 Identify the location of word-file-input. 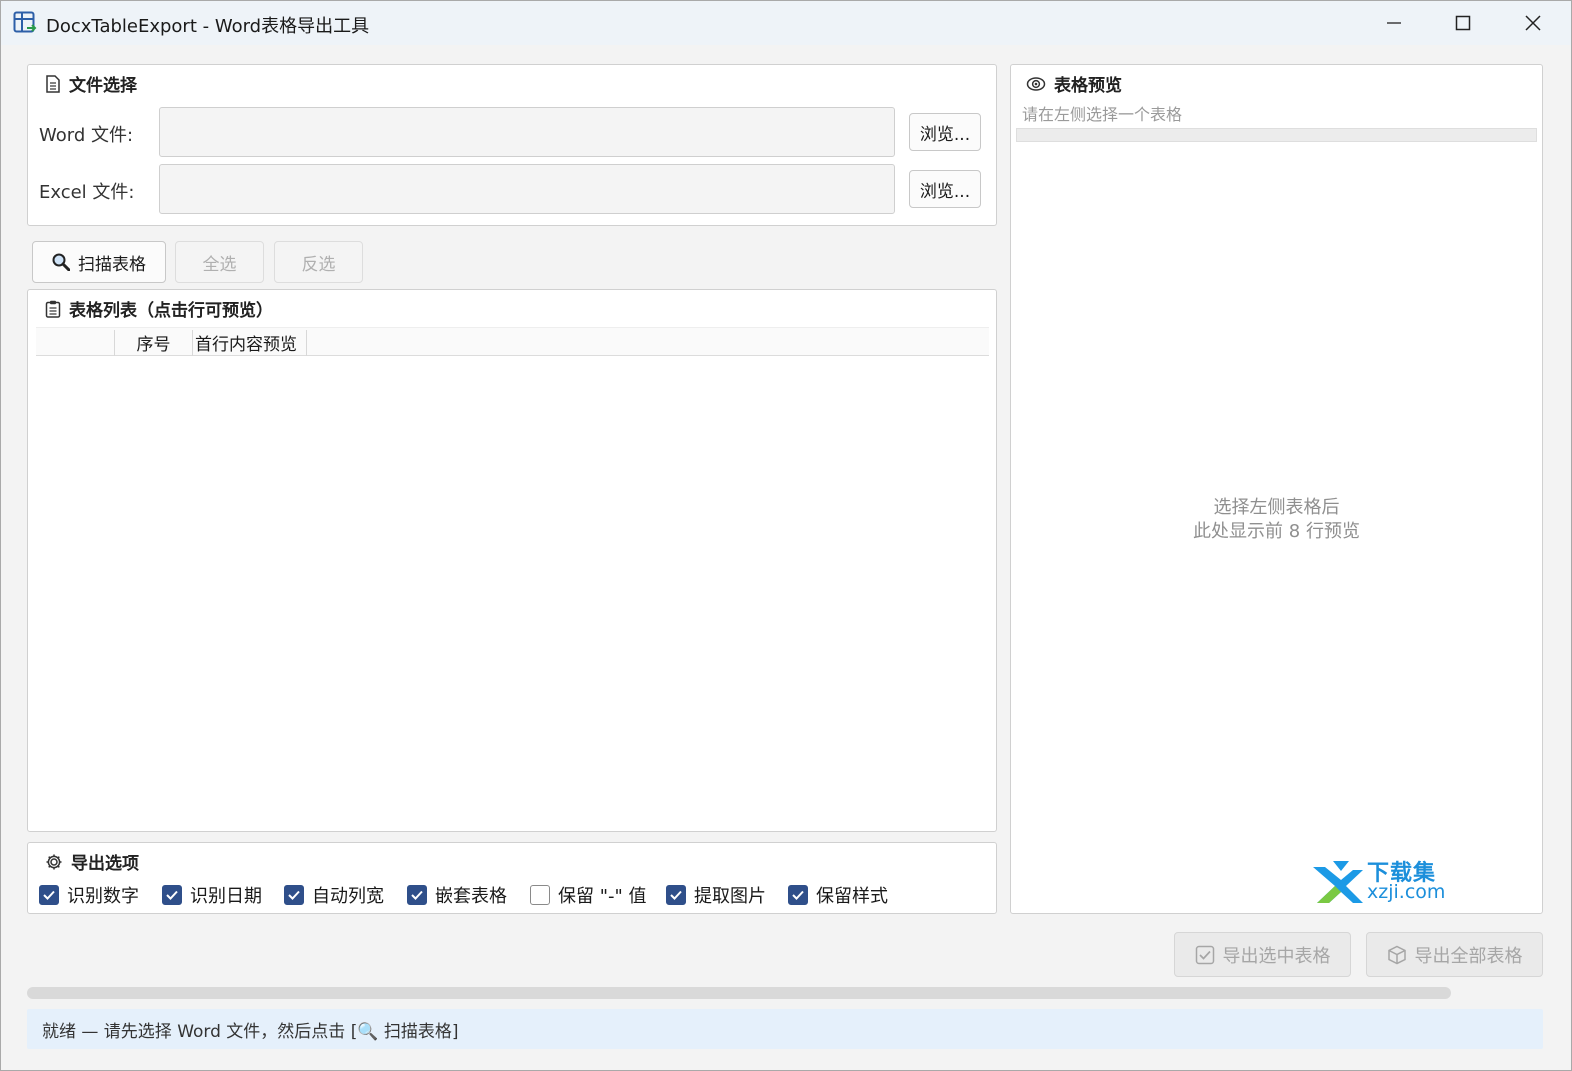
(527, 132).